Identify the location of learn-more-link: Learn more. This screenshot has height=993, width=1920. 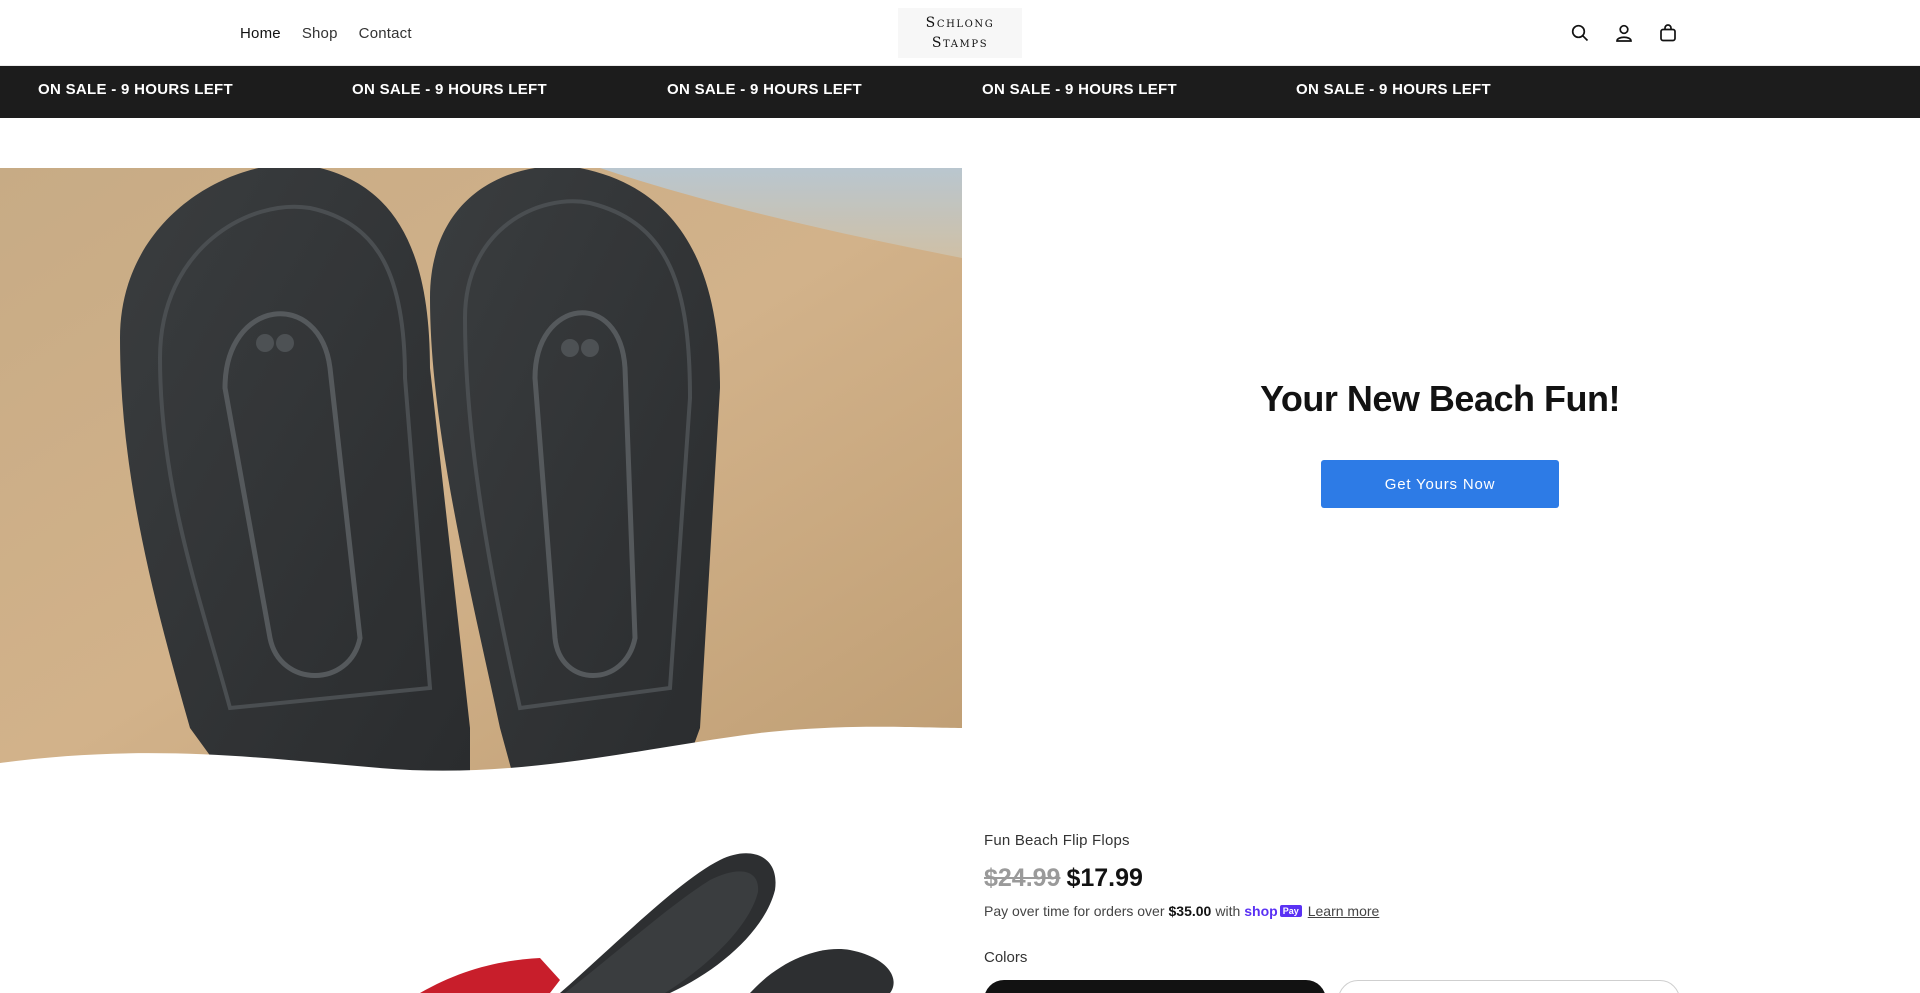
(1344, 911).